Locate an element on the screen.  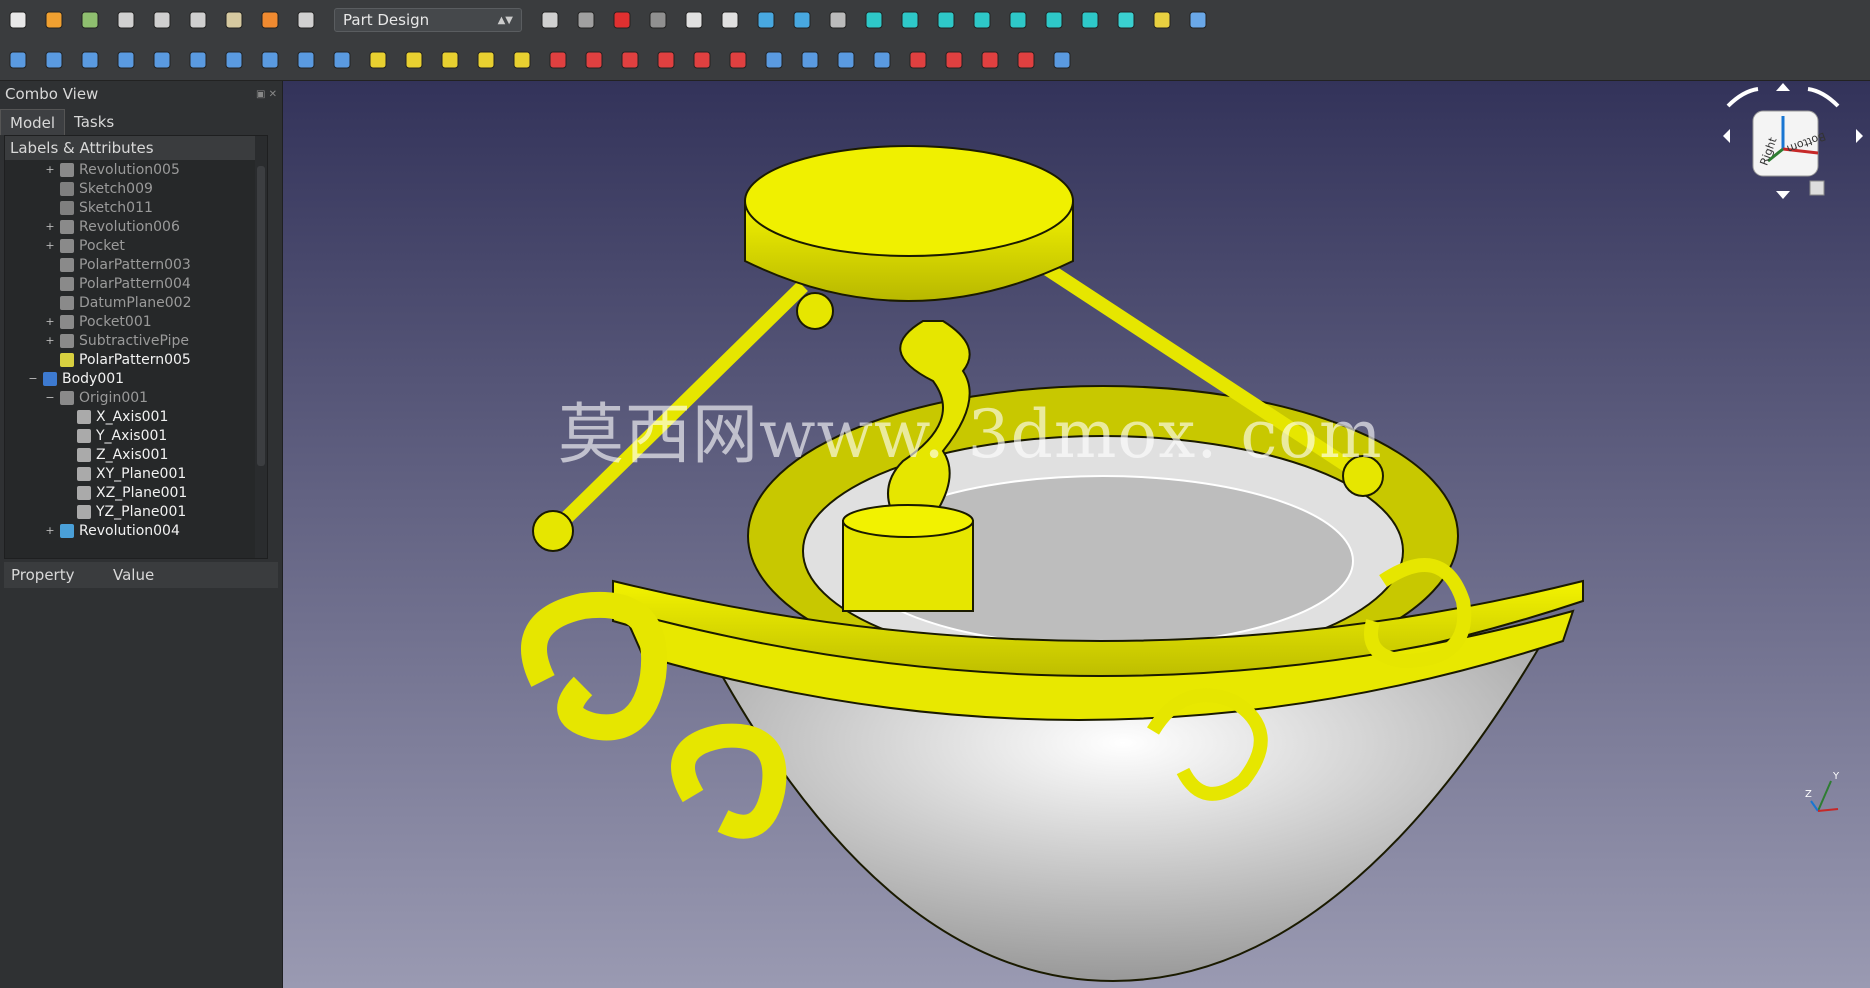
tree-item-sketch011: Sketch011 is located at coordinates (136, 207).